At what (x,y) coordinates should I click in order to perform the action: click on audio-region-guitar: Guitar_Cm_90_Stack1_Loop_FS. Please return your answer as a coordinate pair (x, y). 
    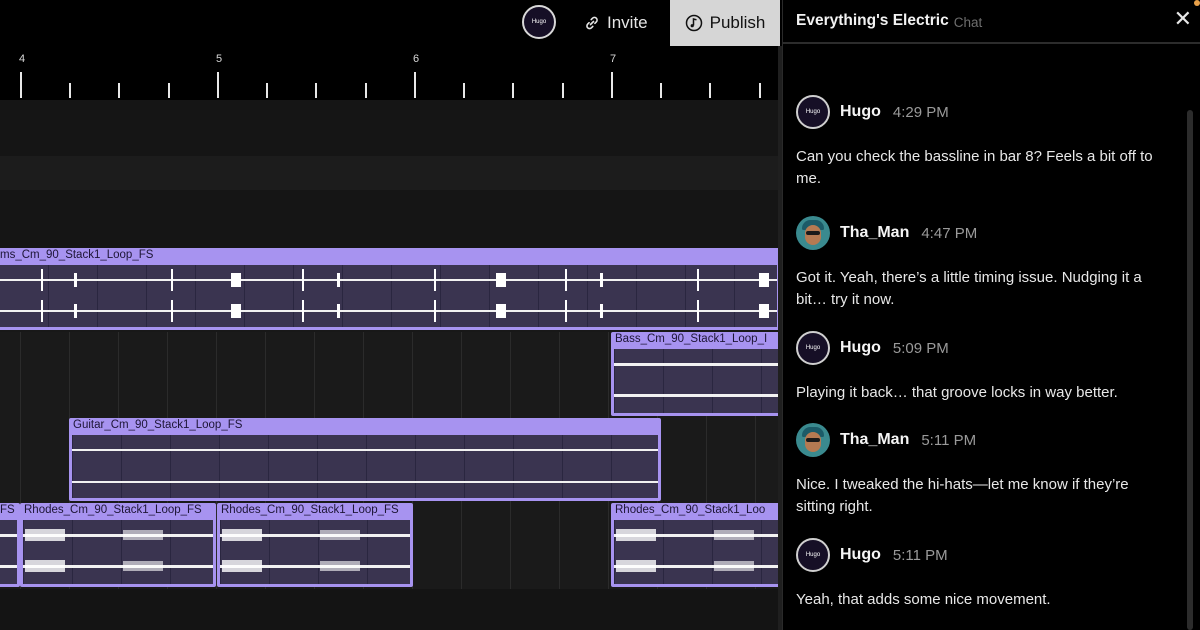
    Looking at the image, I should click on (365, 459).